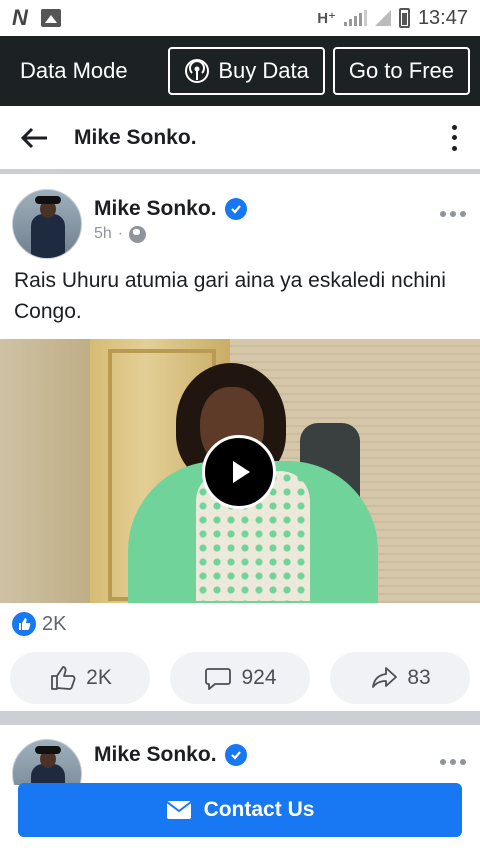 The image size is (480, 854). I want to click on globe-icon, so click(138, 234).